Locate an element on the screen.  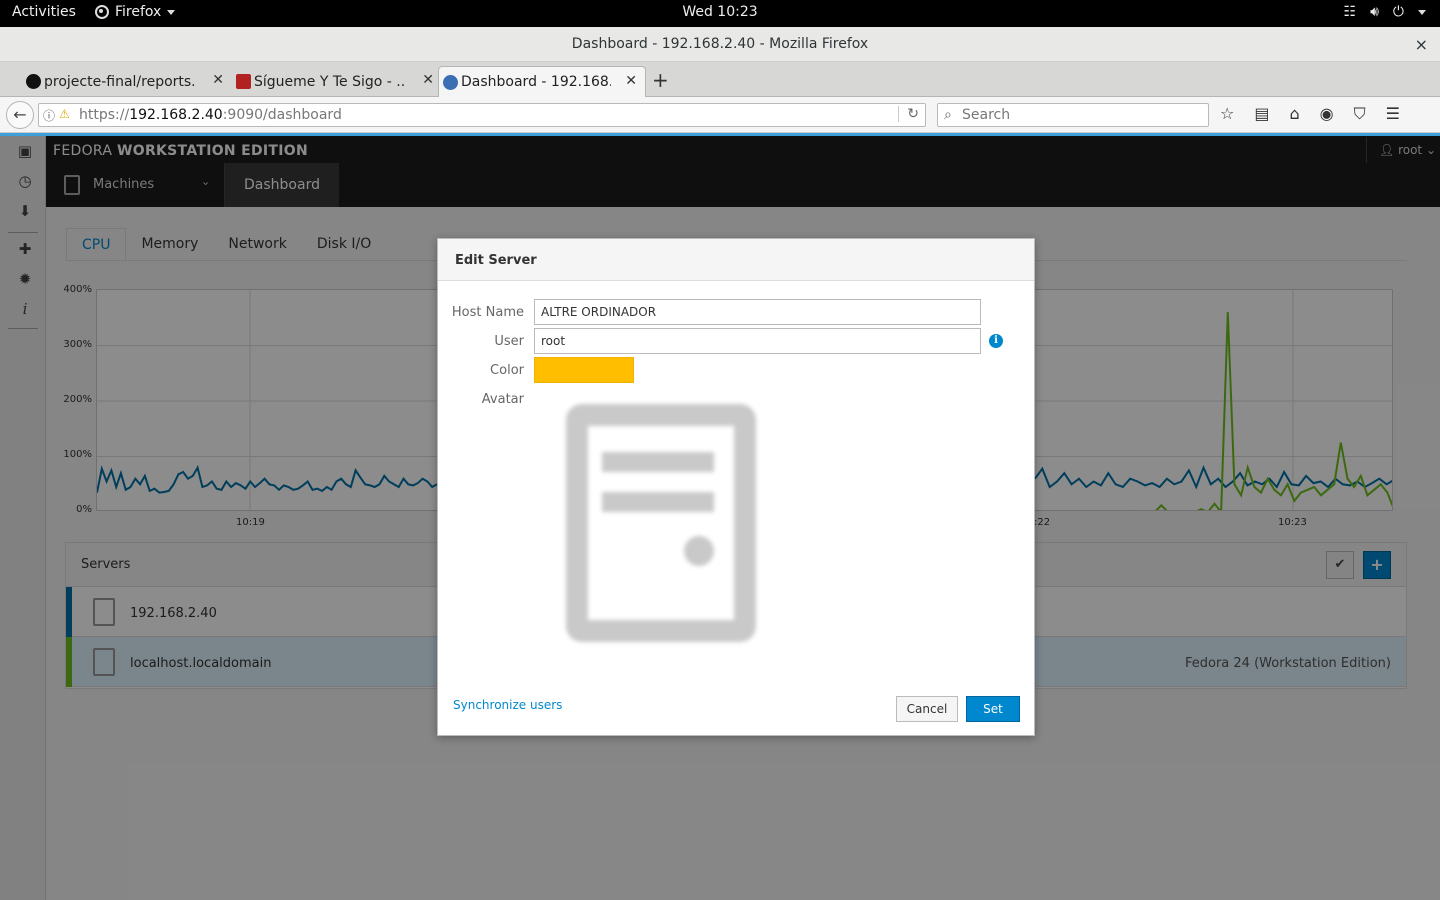
system-tray: ☷ 🔊︎ ⏻ is located at coordinates (1385, 12).